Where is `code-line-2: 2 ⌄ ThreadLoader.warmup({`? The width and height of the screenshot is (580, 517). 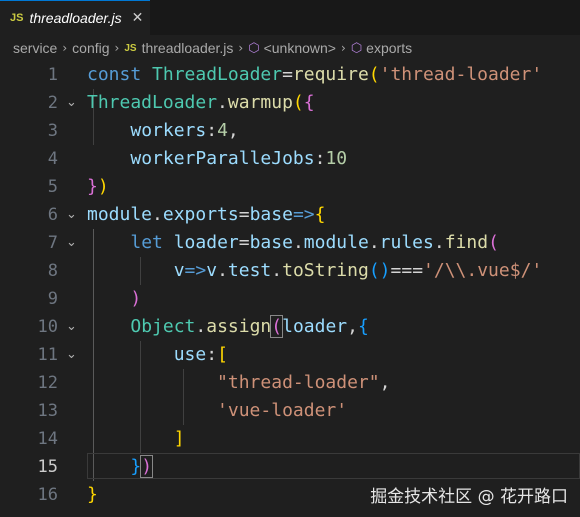 code-line-2: 2 ⌄ ThreadLoader.warmup({ is located at coordinates (290, 103).